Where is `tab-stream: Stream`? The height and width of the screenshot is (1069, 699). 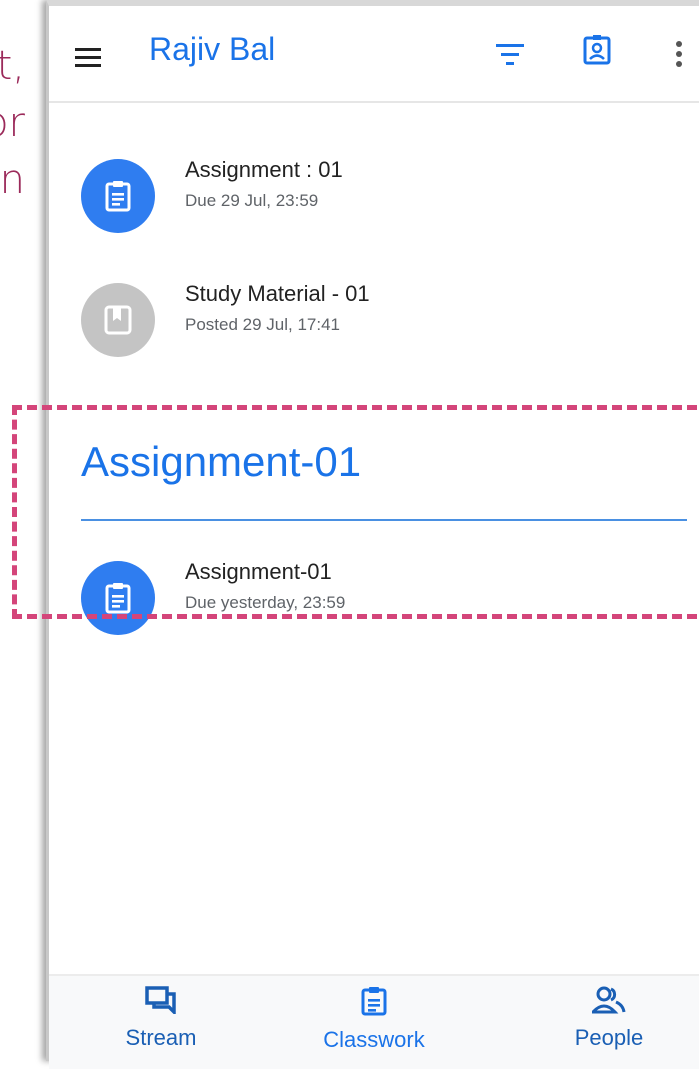 tab-stream: Stream is located at coordinates (161, 1018).